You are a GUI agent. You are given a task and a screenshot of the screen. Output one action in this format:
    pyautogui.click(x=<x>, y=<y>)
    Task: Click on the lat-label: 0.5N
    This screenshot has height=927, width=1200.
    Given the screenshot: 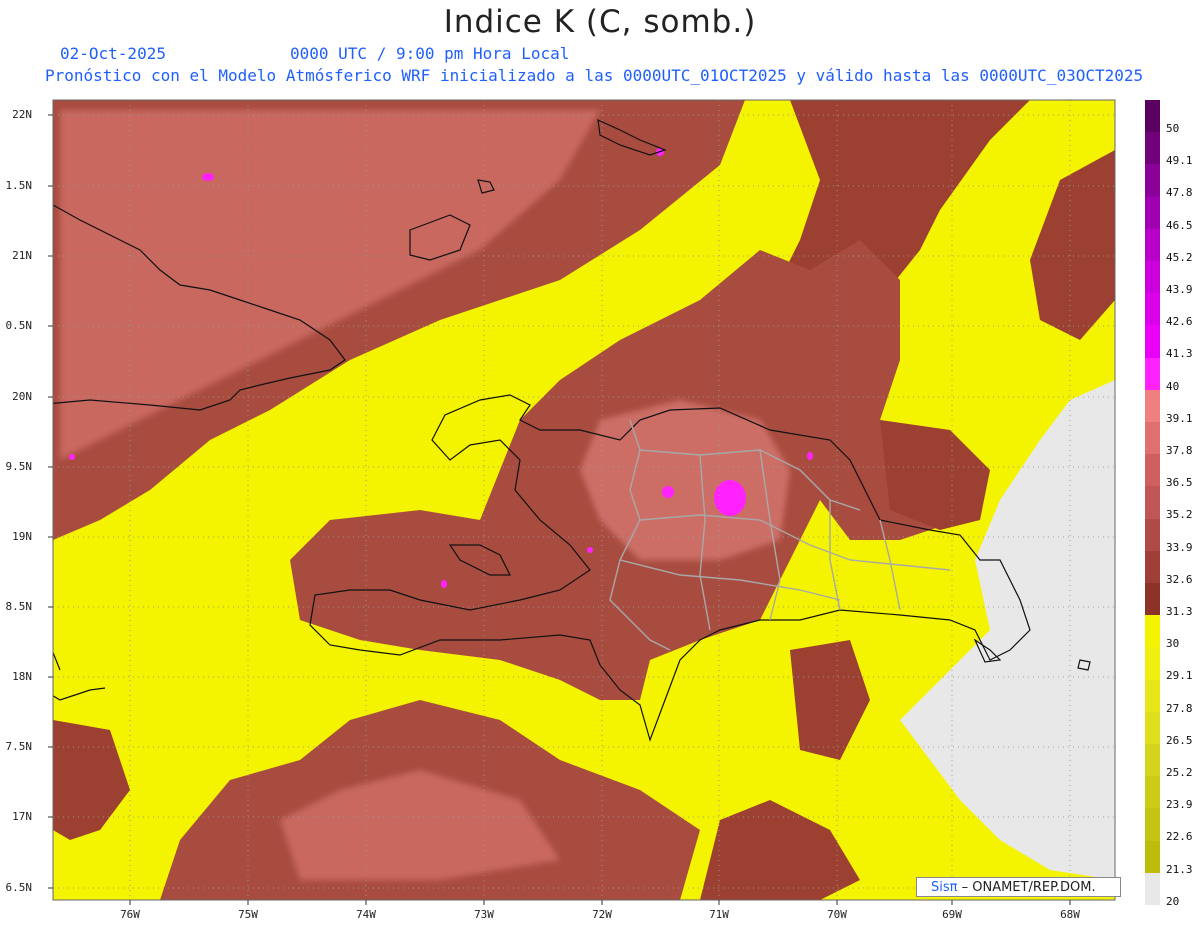 What is the action you would take?
    pyautogui.click(x=19, y=325)
    